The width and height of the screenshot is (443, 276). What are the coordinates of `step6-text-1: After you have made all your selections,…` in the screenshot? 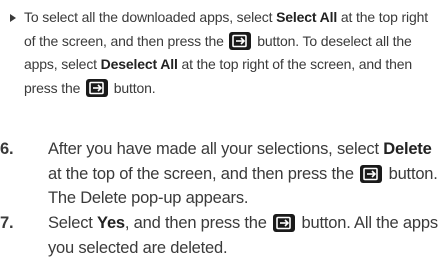 It's located at (216, 149).